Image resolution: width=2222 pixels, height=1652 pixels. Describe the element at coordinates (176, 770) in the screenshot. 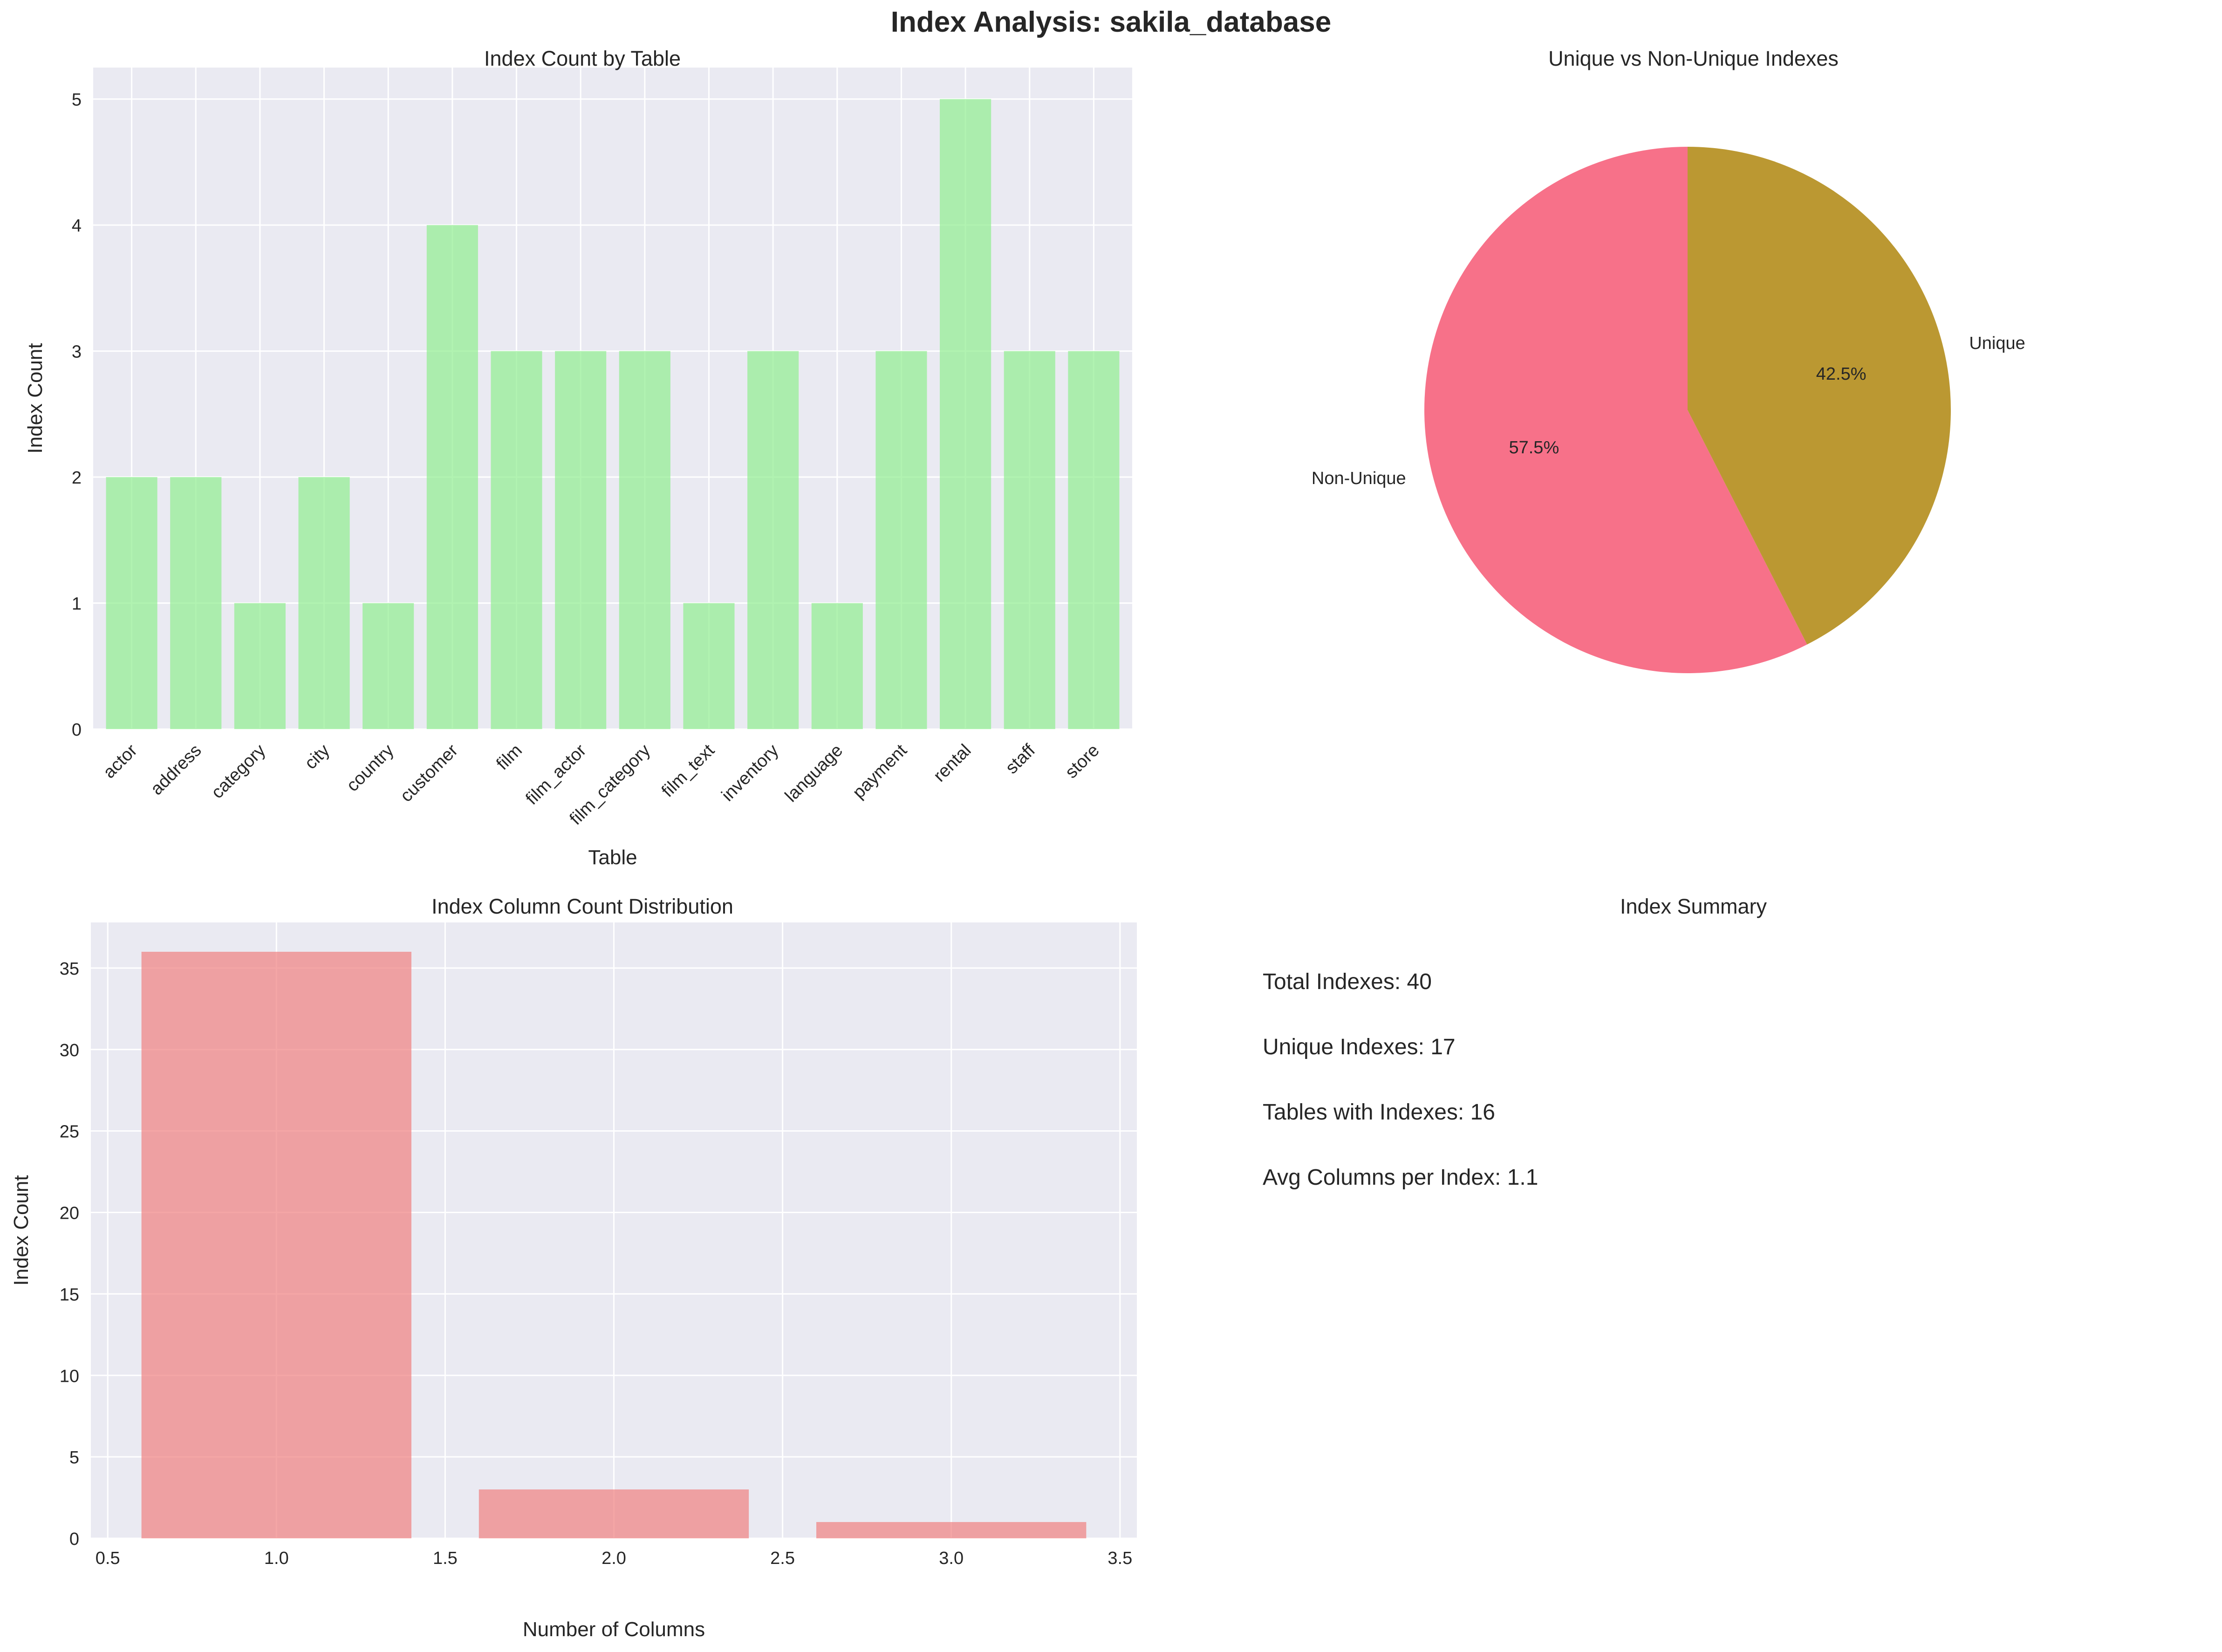

I see `x-tick-label: address` at that location.